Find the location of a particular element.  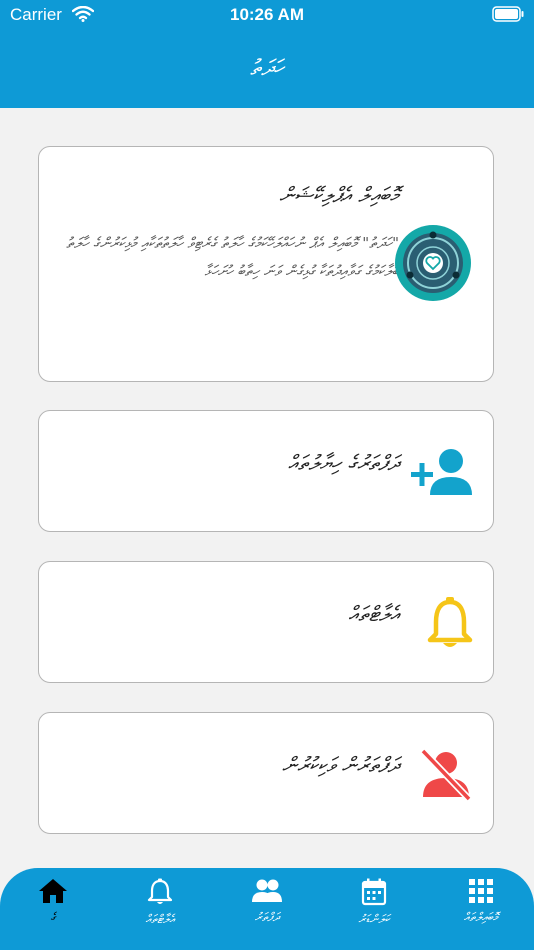

people-icon is located at coordinates (267, 890).